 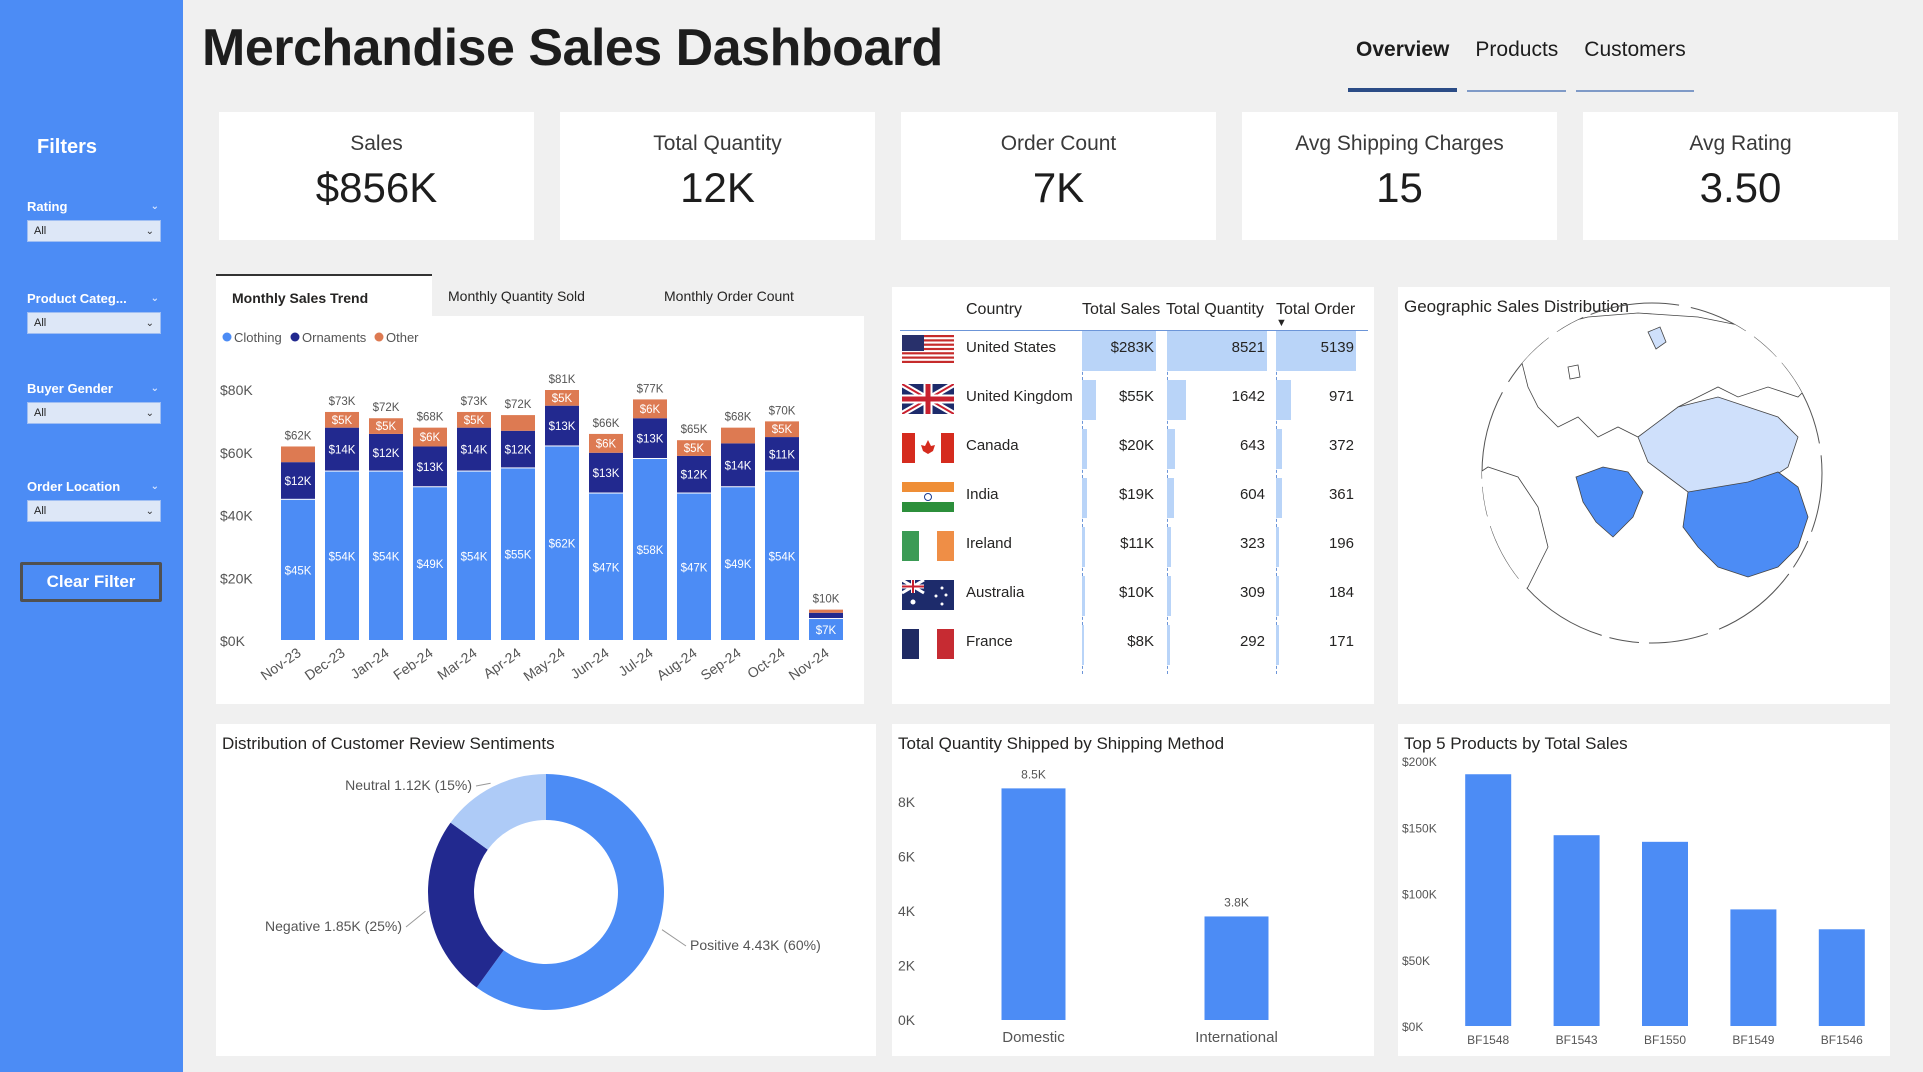 What do you see at coordinates (1217, 404) in the screenshot?
I see `quantity-cell: 1642` at bounding box center [1217, 404].